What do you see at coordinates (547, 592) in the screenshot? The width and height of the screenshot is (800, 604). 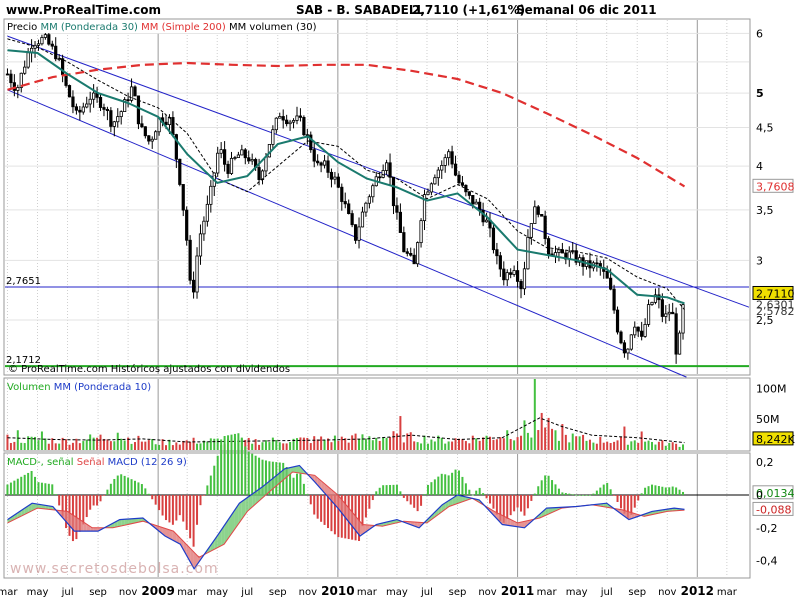 I see `x-tick-label: mar` at bounding box center [547, 592].